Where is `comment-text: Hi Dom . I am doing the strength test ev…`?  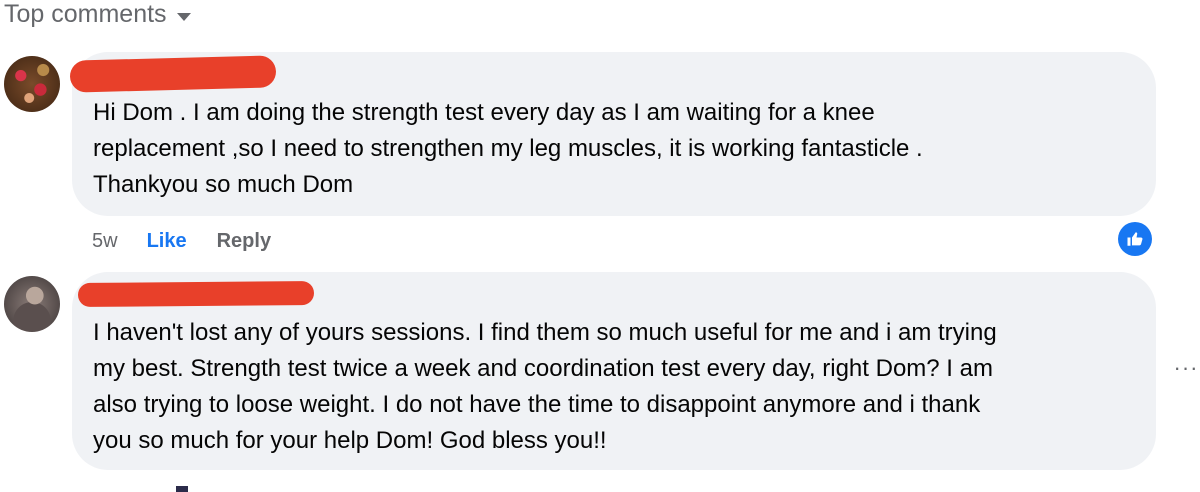
comment-text: Hi Dom . I am doing the strength test ev… is located at coordinates (508, 148).